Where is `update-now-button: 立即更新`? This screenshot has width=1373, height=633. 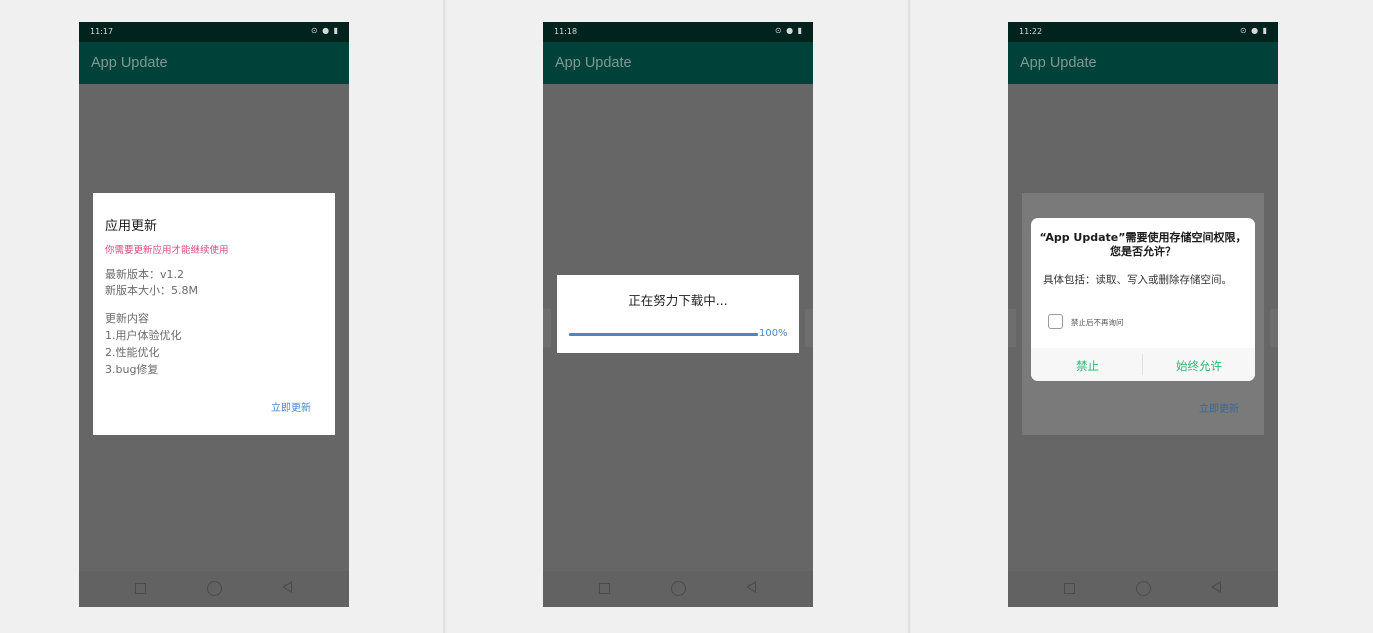
update-now-button: 立即更新 is located at coordinates (291, 406).